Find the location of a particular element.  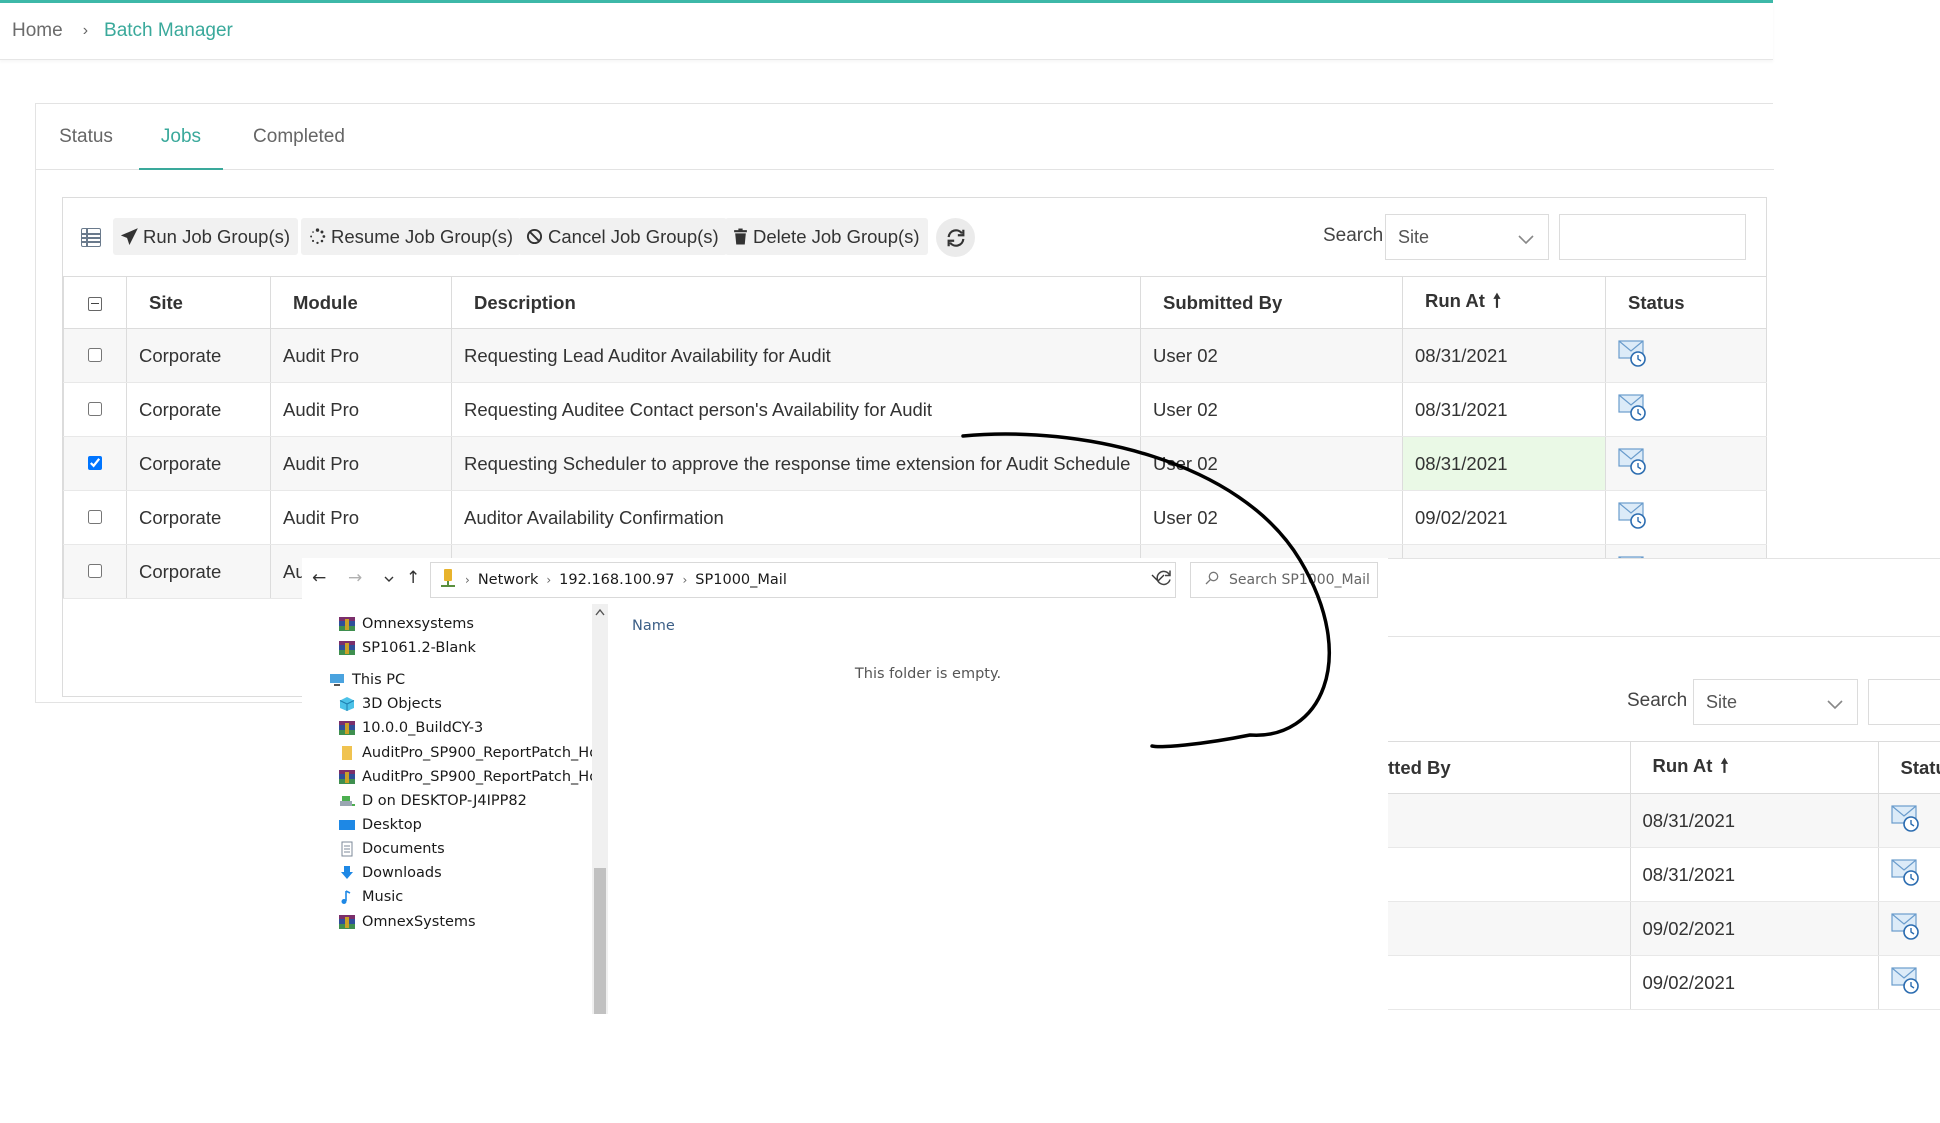

grid-view-icon is located at coordinates (91, 237).